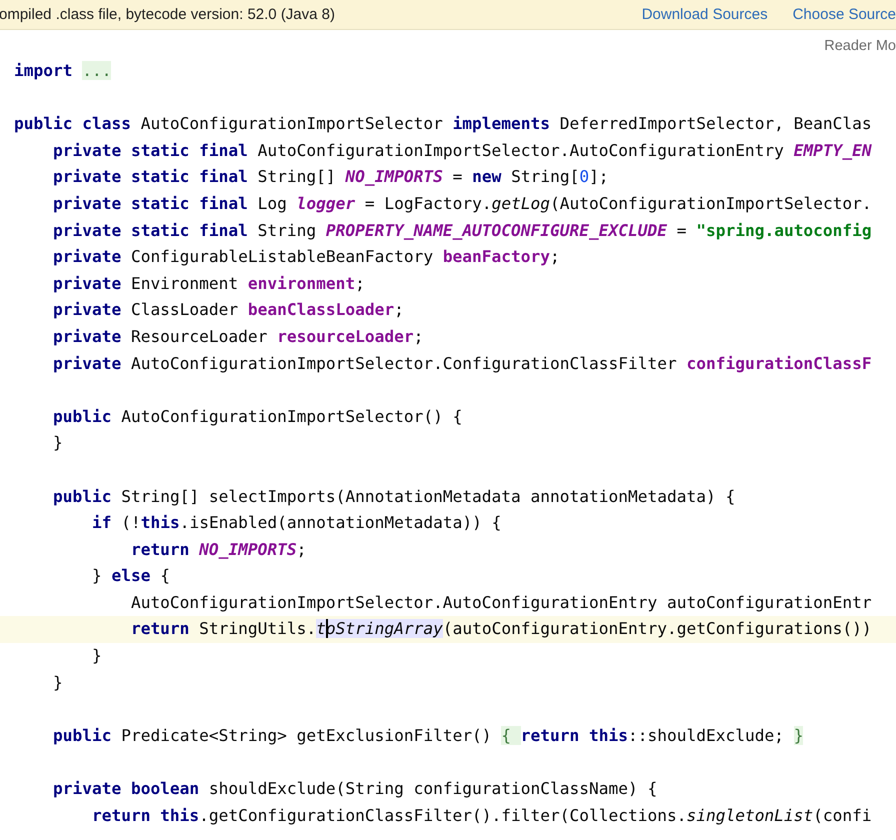  Describe the element at coordinates (443, 124) in the screenshot. I see `code-line: public class AutoConfigurationImportSelector implements DeferredImportSelector, BeanClas` at that location.